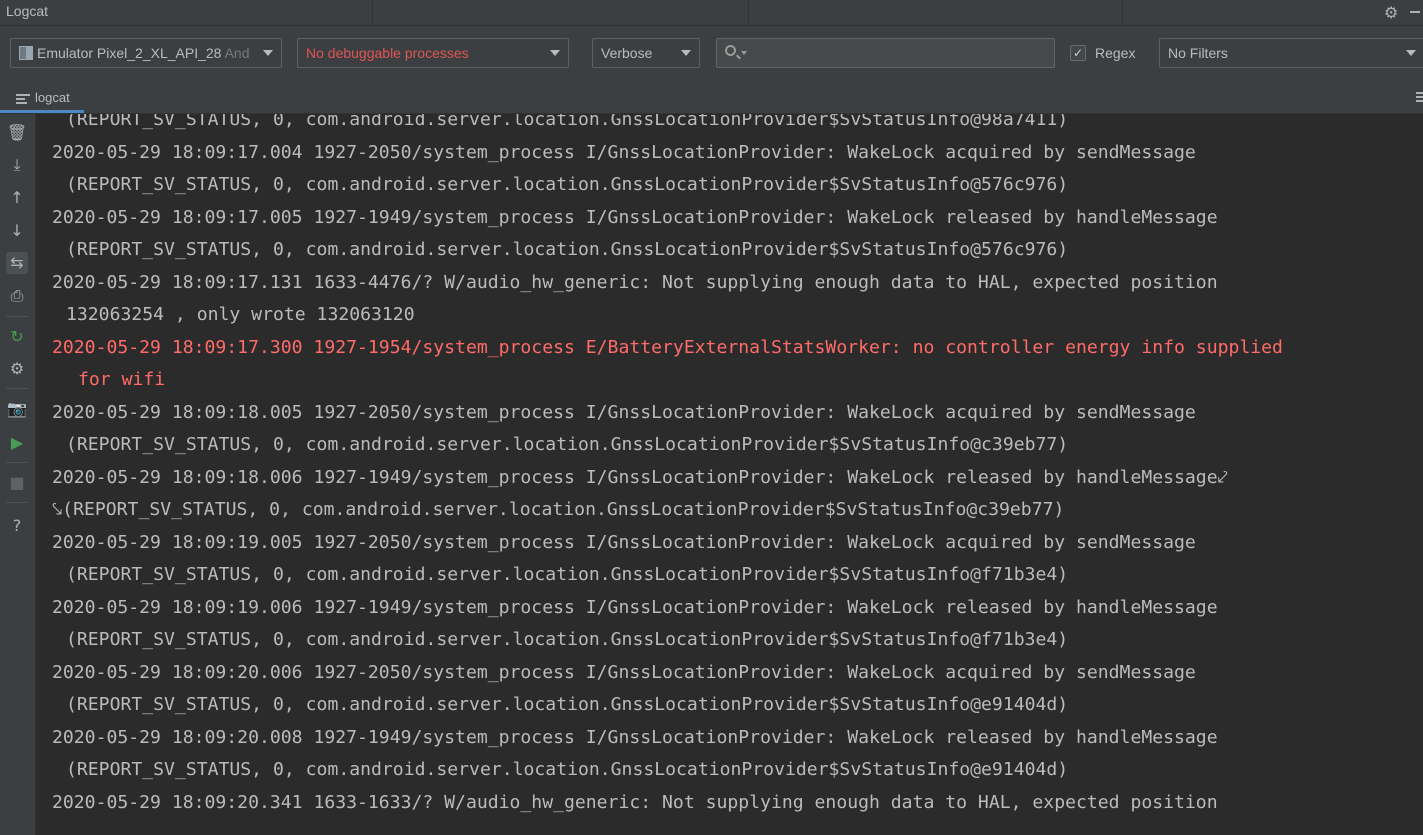  What do you see at coordinates (730, 50) in the screenshot?
I see `search-icon` at bounding box center [730, 50].